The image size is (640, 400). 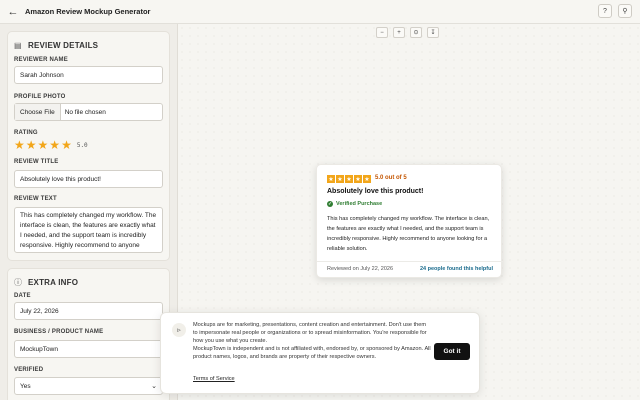 What do you see at coordinates (360, 269) in the screenshot?
I see `preview-date: Reviewed on July 22, 2026` at bounding box center [360, 269].